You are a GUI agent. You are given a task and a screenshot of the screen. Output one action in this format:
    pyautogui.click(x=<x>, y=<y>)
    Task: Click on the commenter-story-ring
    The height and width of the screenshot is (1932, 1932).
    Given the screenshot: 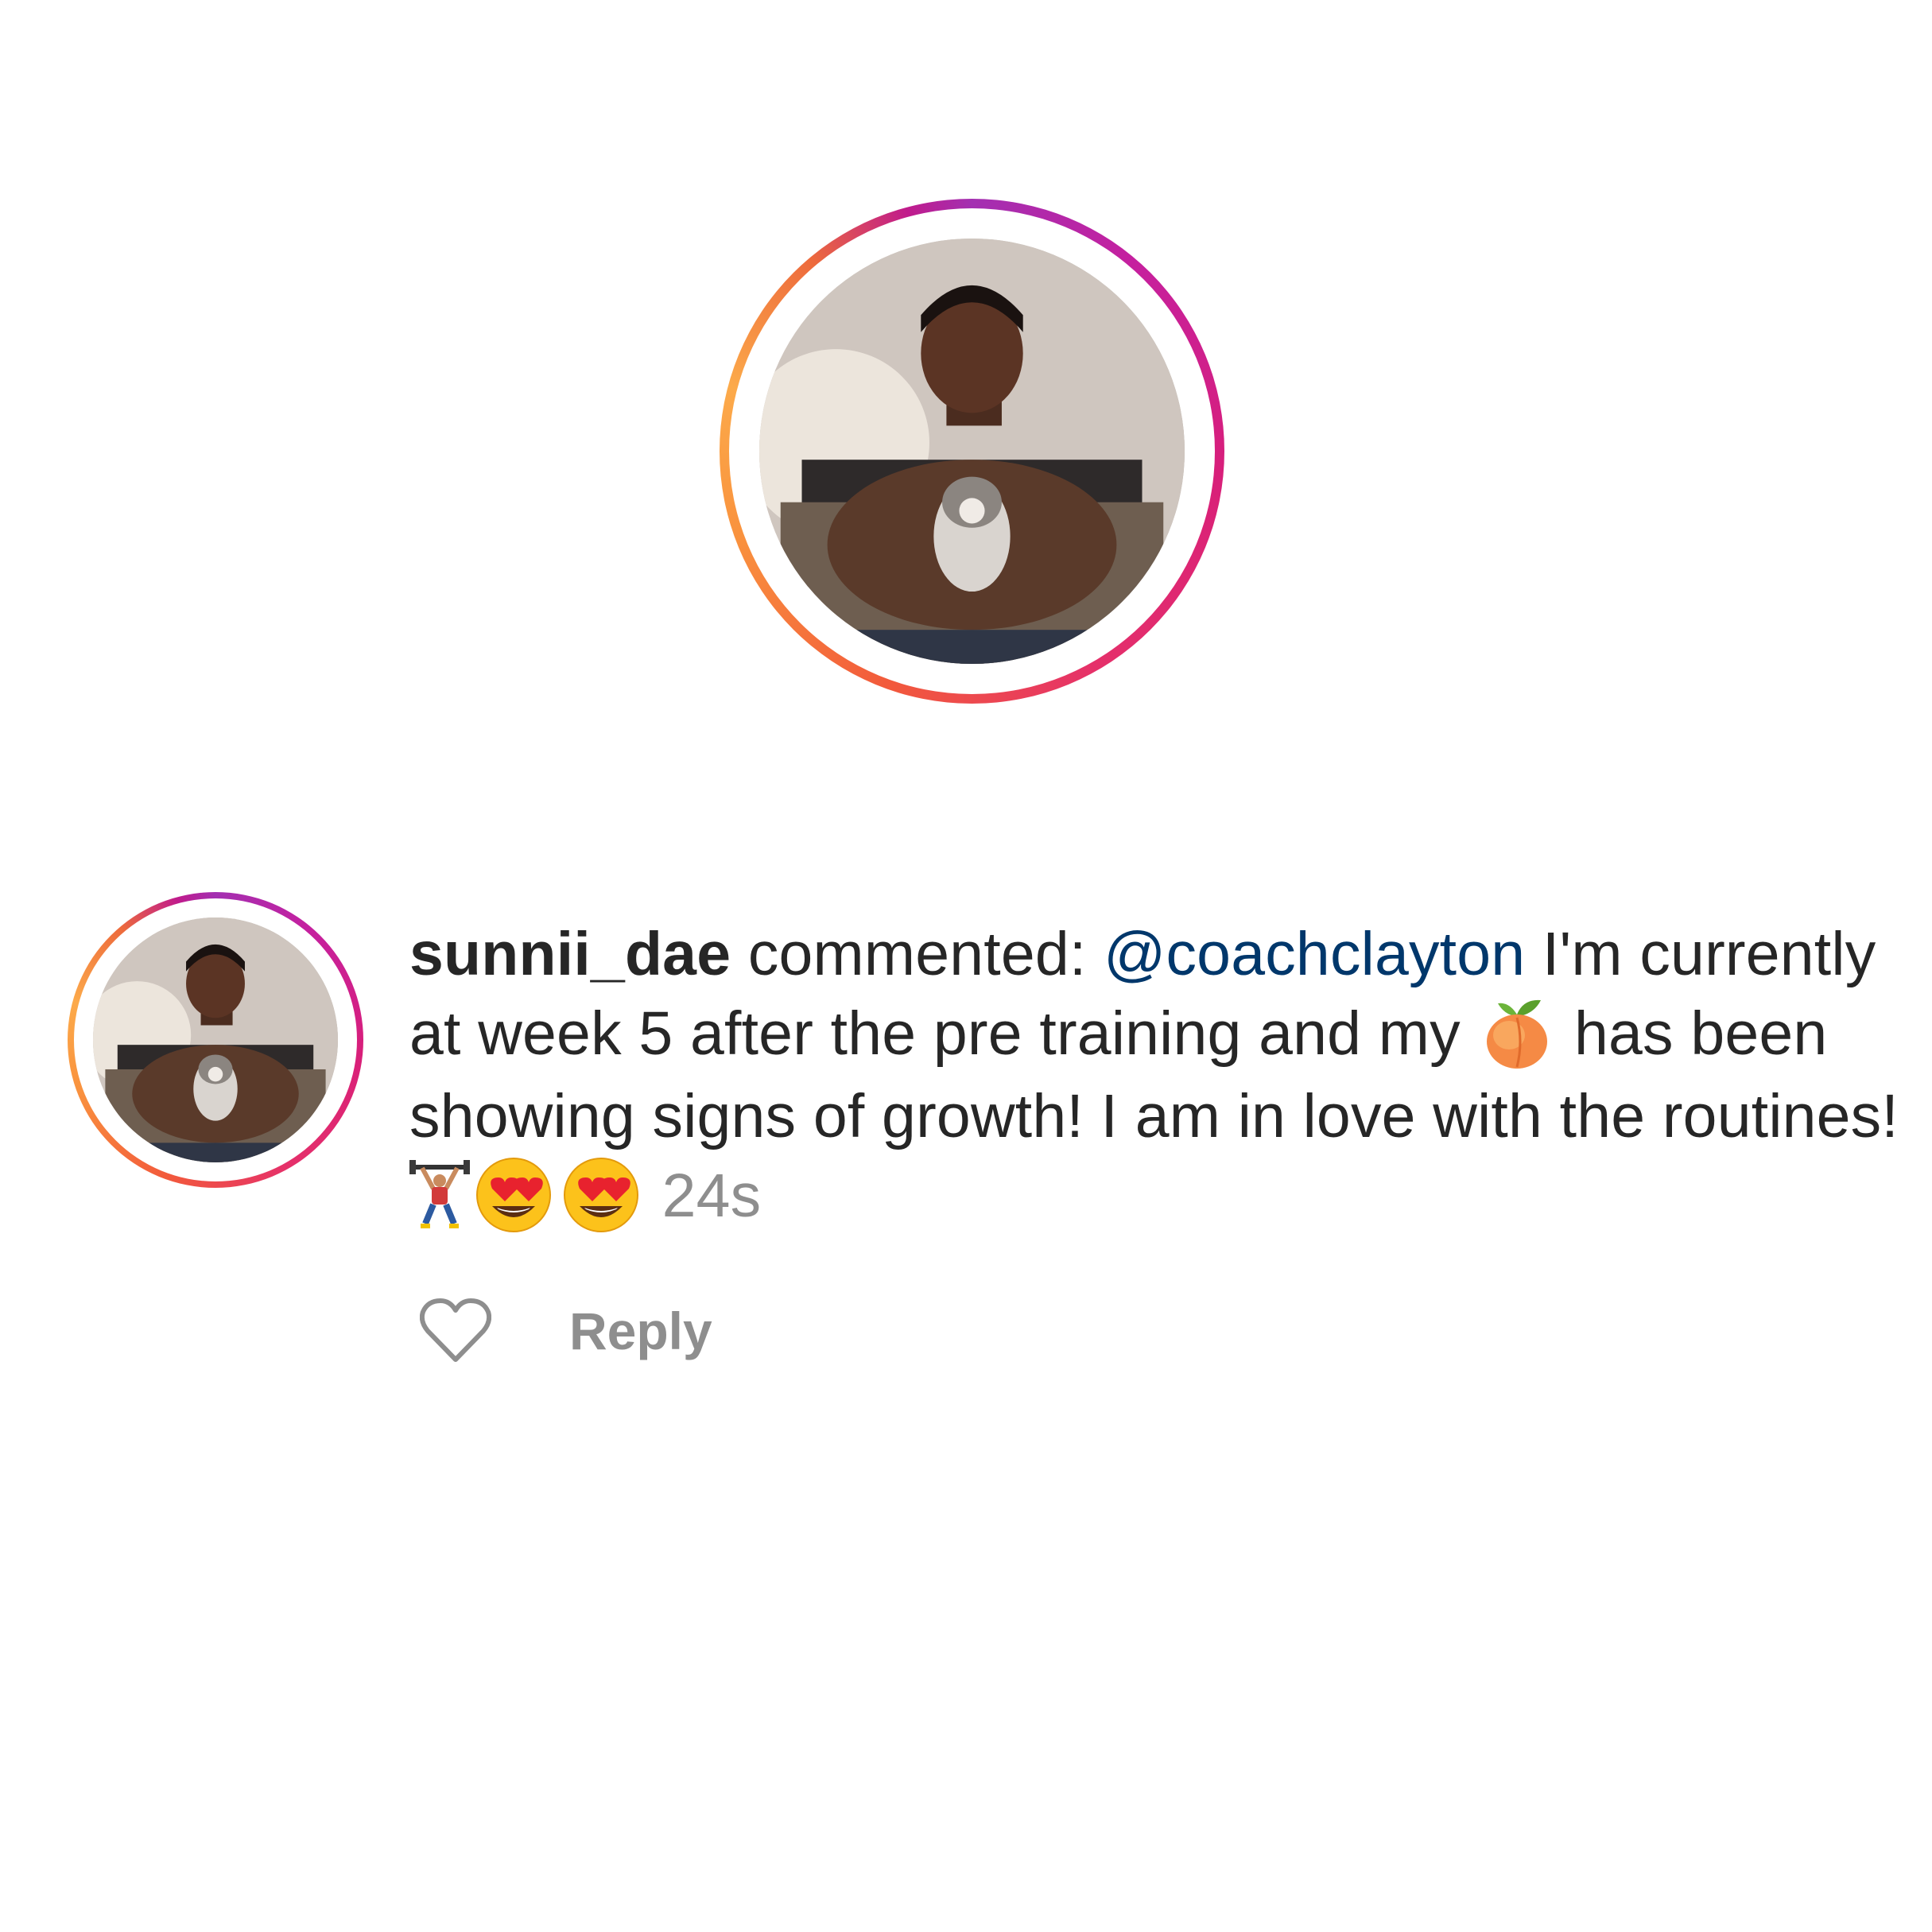 What is the action you would take?
    pyautogui.click(x=216, y=1040)
    